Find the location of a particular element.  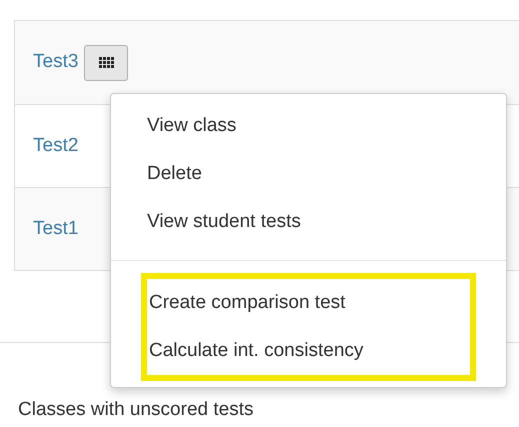

test-link: Test1 is located at coordinates (55, 229).